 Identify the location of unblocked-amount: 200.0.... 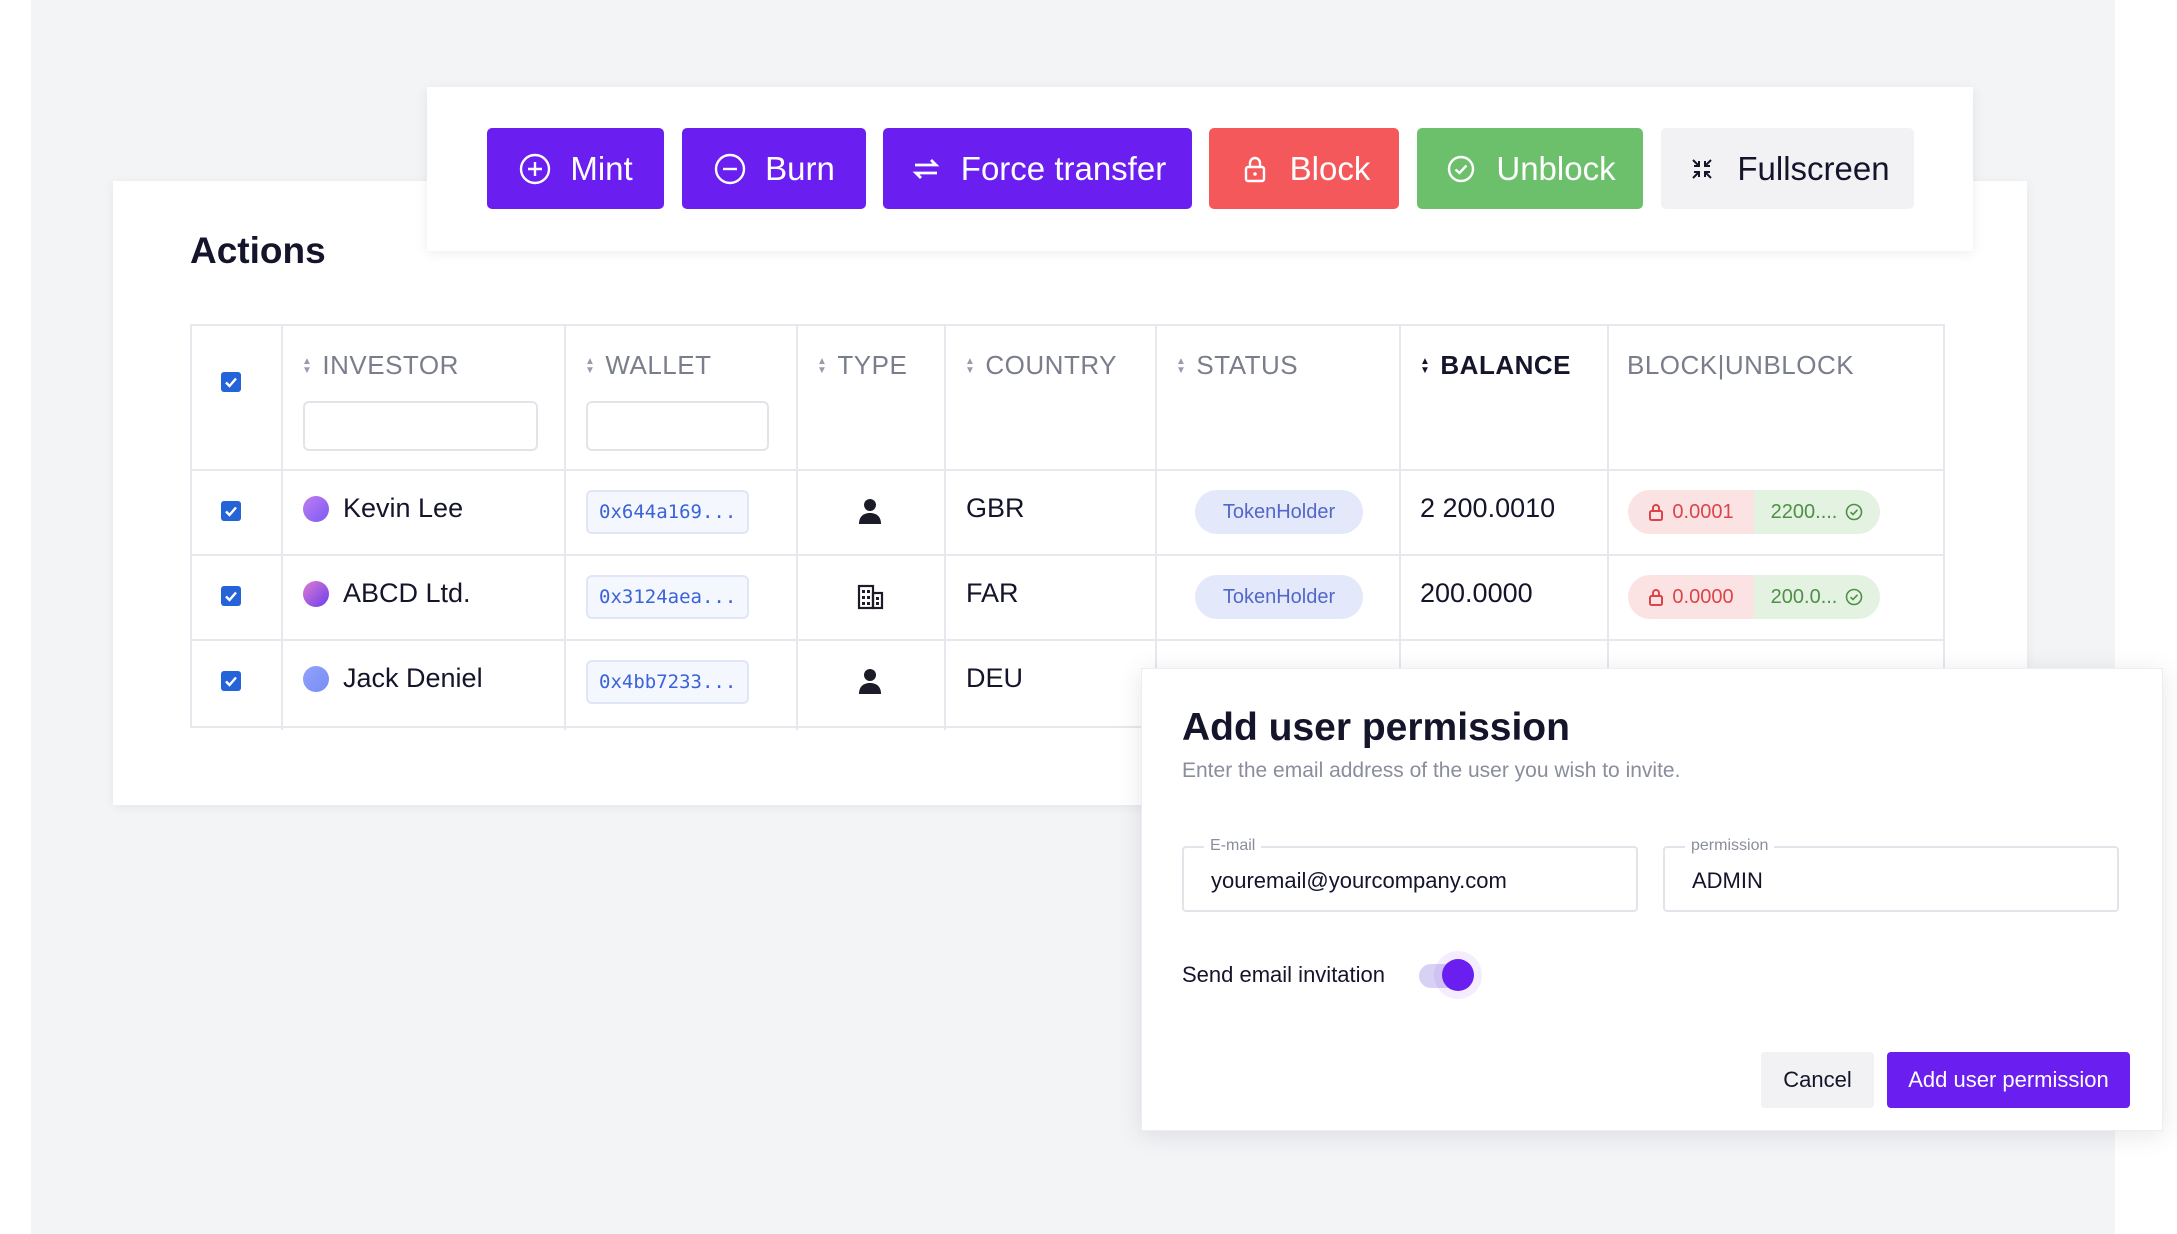
(1817, 597).